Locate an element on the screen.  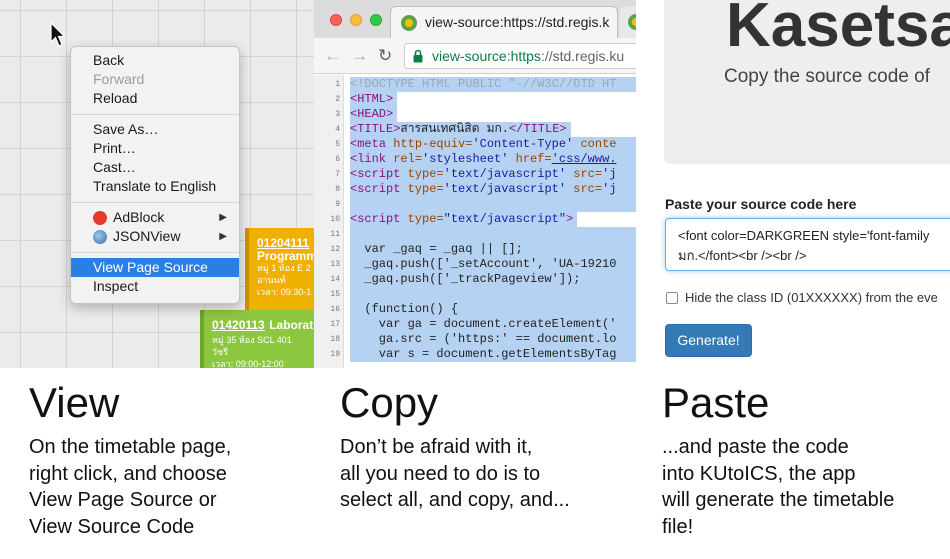
course-time: เวลา: 09:30-1 is located at coordinates (284, 292).